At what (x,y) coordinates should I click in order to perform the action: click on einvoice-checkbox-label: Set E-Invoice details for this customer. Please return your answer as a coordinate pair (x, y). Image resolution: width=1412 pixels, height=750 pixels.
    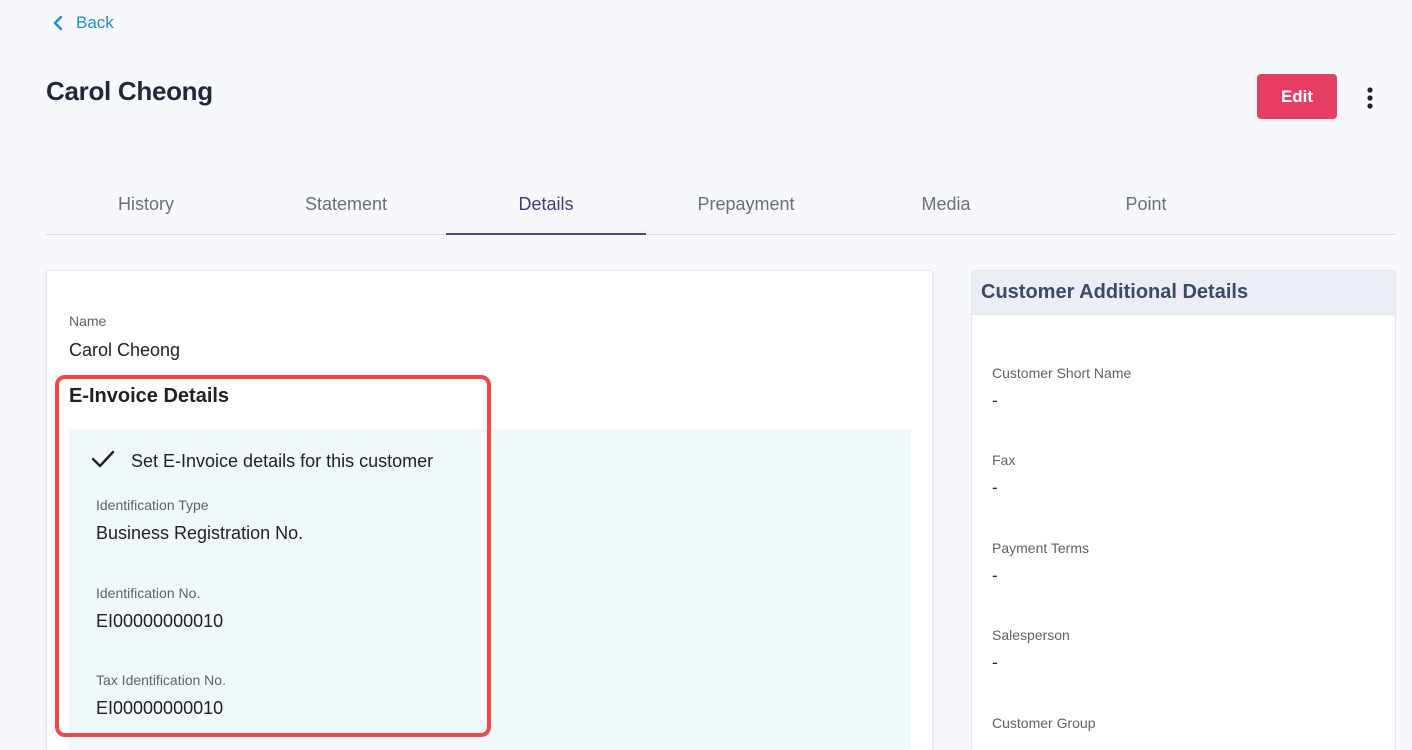
    Looking at the image, I should click on (282, 461).